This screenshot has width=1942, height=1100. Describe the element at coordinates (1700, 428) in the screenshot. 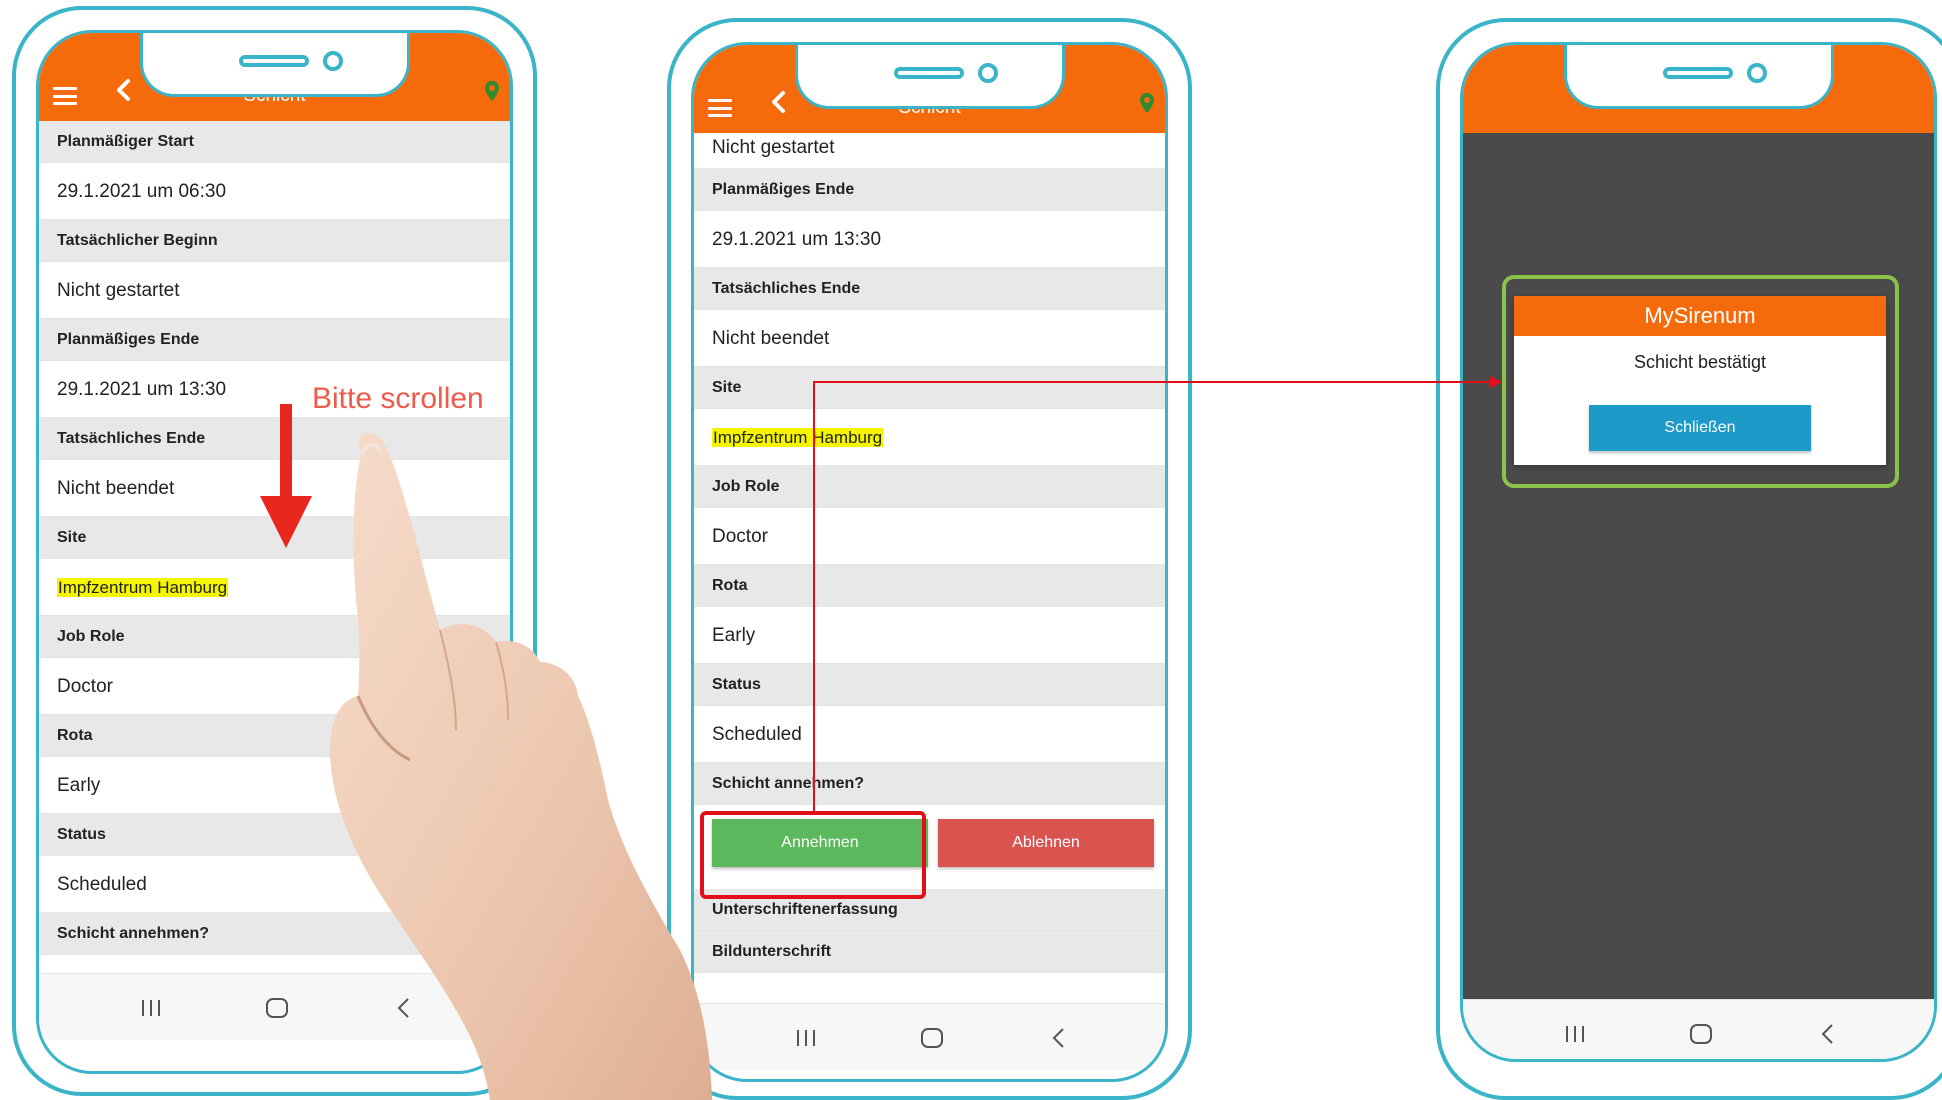

I see `dialog-close-button: Schließen` at that location.